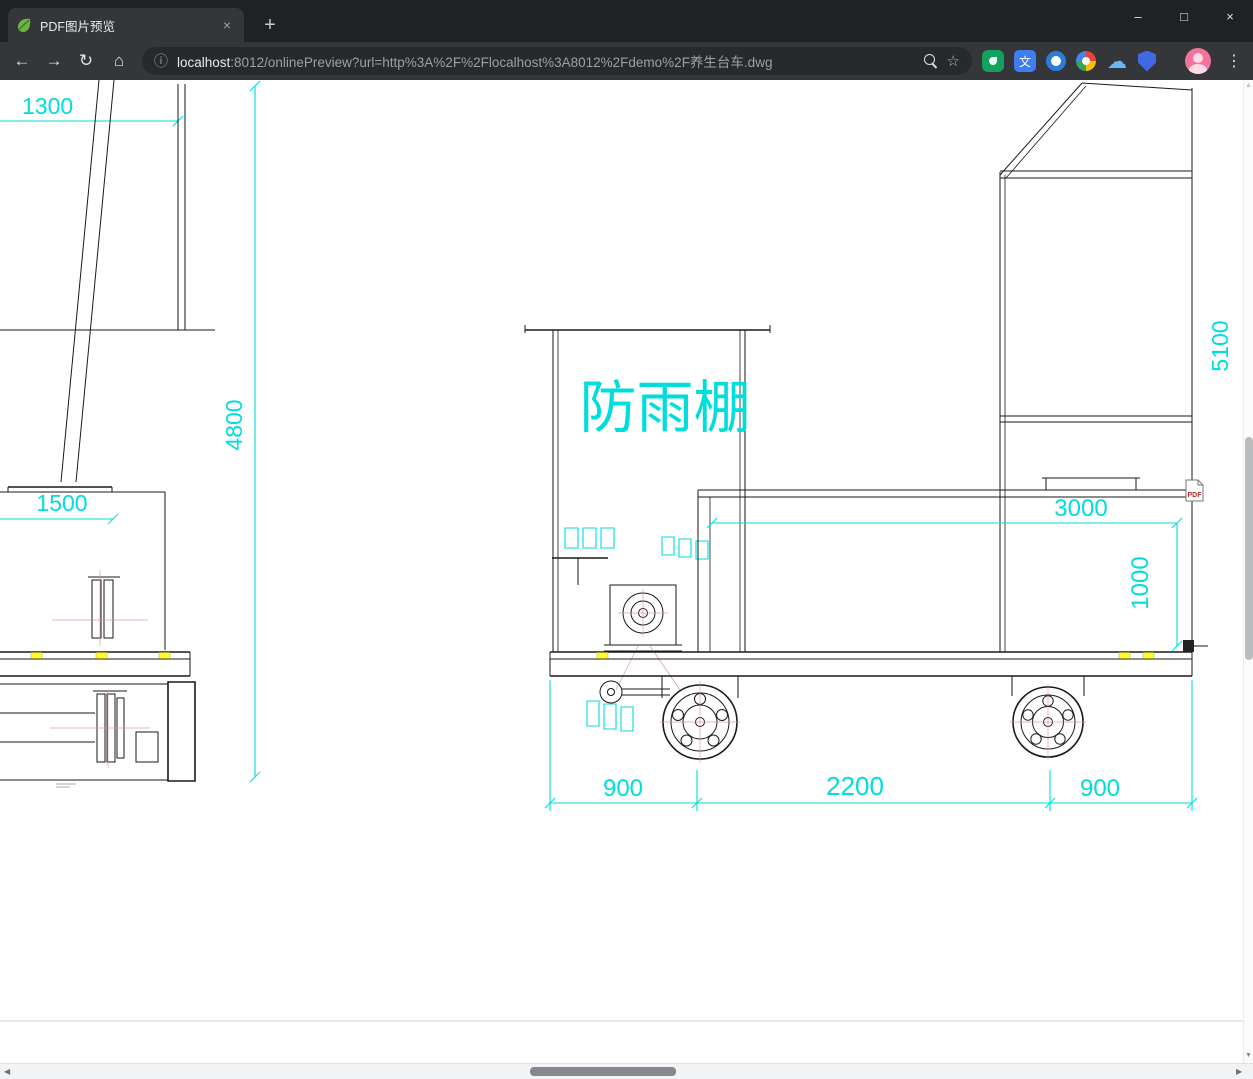 The height and width of the screenshot is (1079, 1253). What do you see at coordinates (86, 61) in the screenshot?
I see `reload-icon: ↻` at bounding box center [86, 61].